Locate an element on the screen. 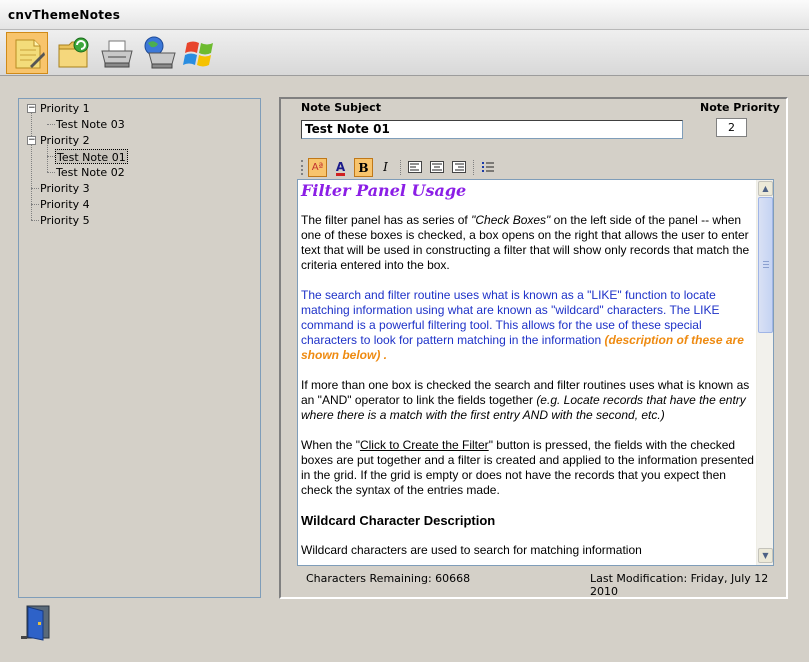  bold-button: B is located at coordinates (363, 167).